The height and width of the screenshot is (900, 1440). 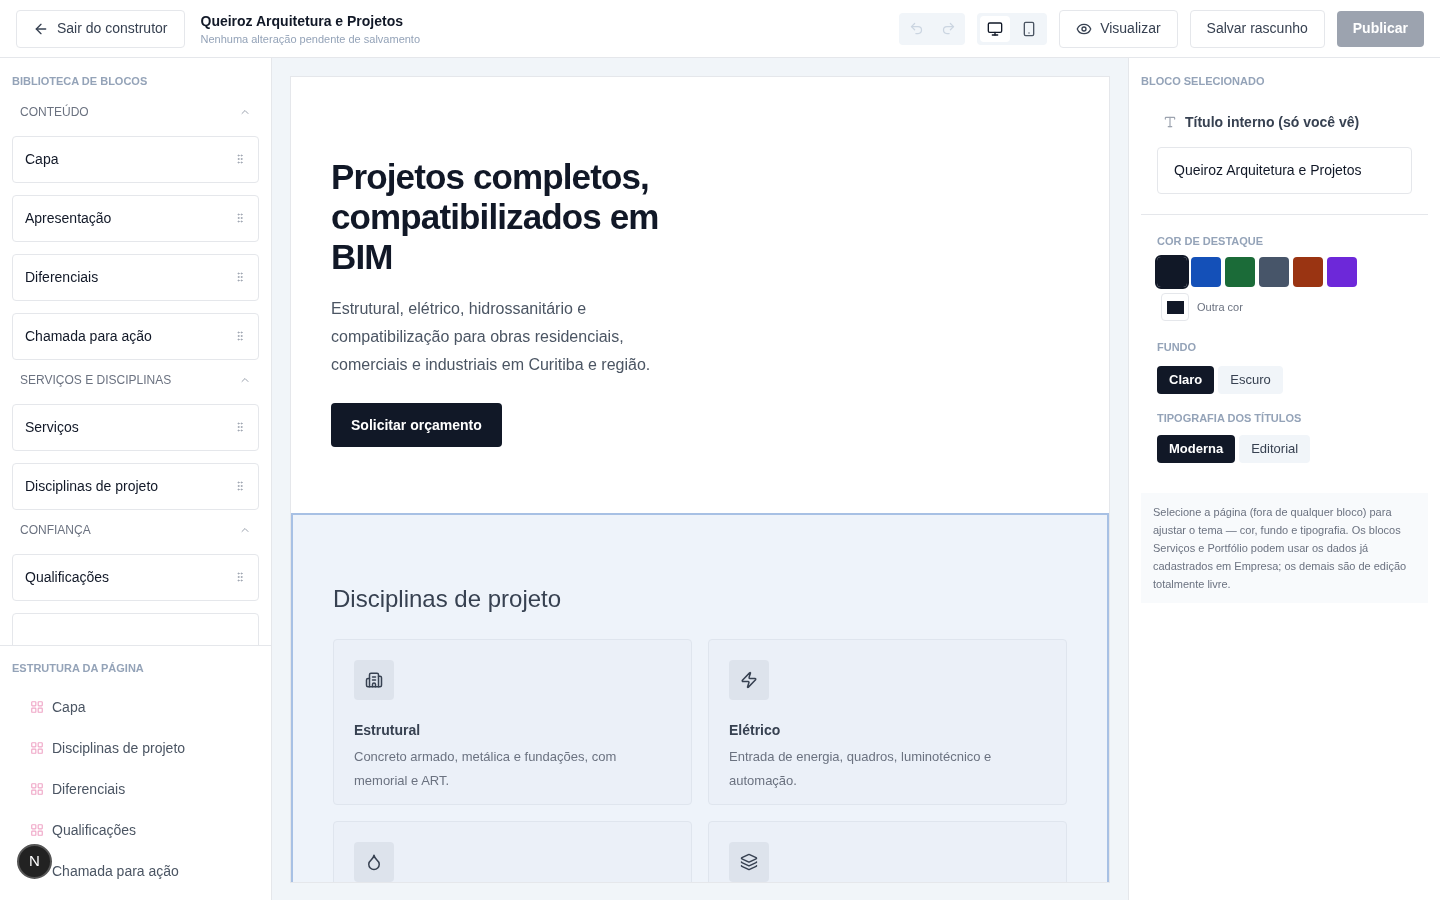 What do you see at coordinates (69, 707) in the screenshot?
I see `structure-item: Capa` at bounding box center [69, 707].